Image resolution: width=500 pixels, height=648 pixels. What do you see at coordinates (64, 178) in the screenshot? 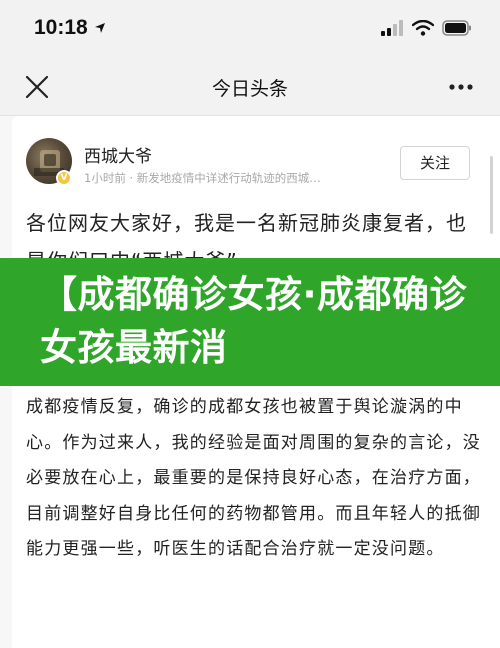
I see `verified-badge: V` at bounding box center [64, 178].